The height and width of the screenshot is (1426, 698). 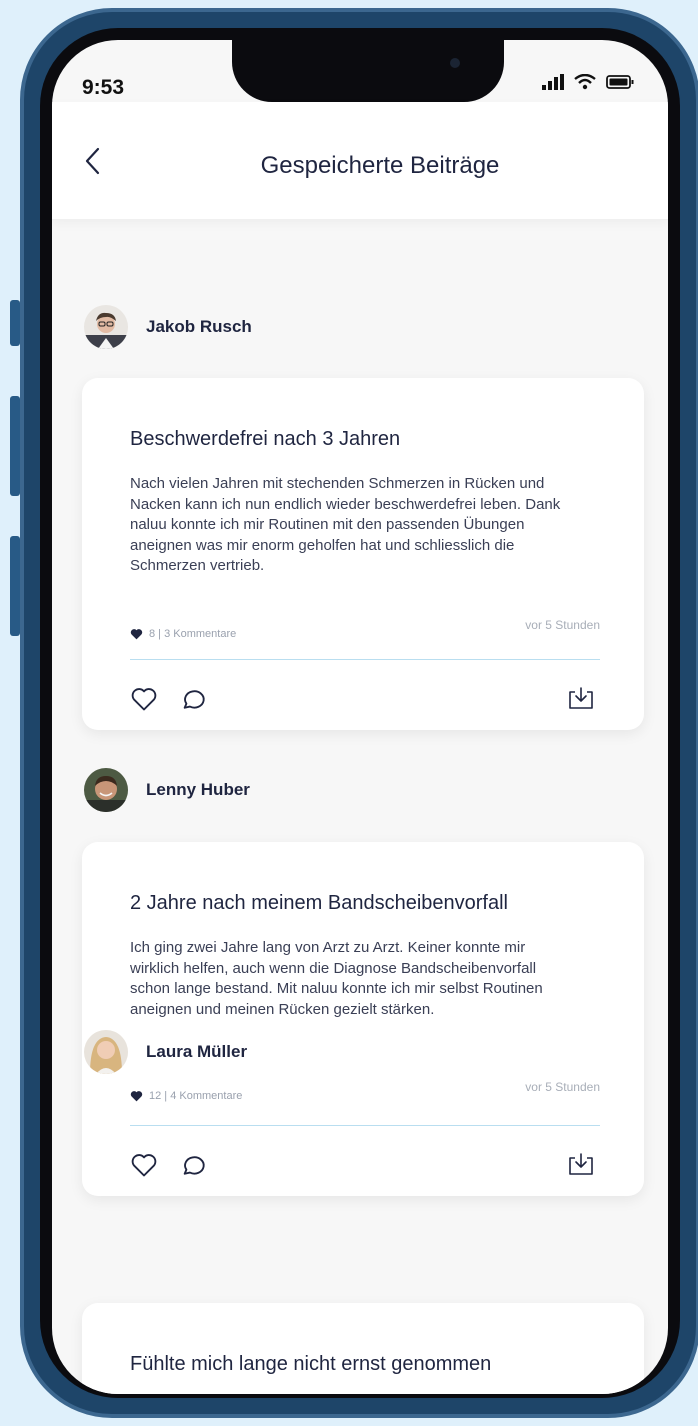 What do you see at coordinates (265, 439) in the screenshot?
I see `post-title: Beschwerdefrei nach 3 Jahren` at bounding box center [265, 439].